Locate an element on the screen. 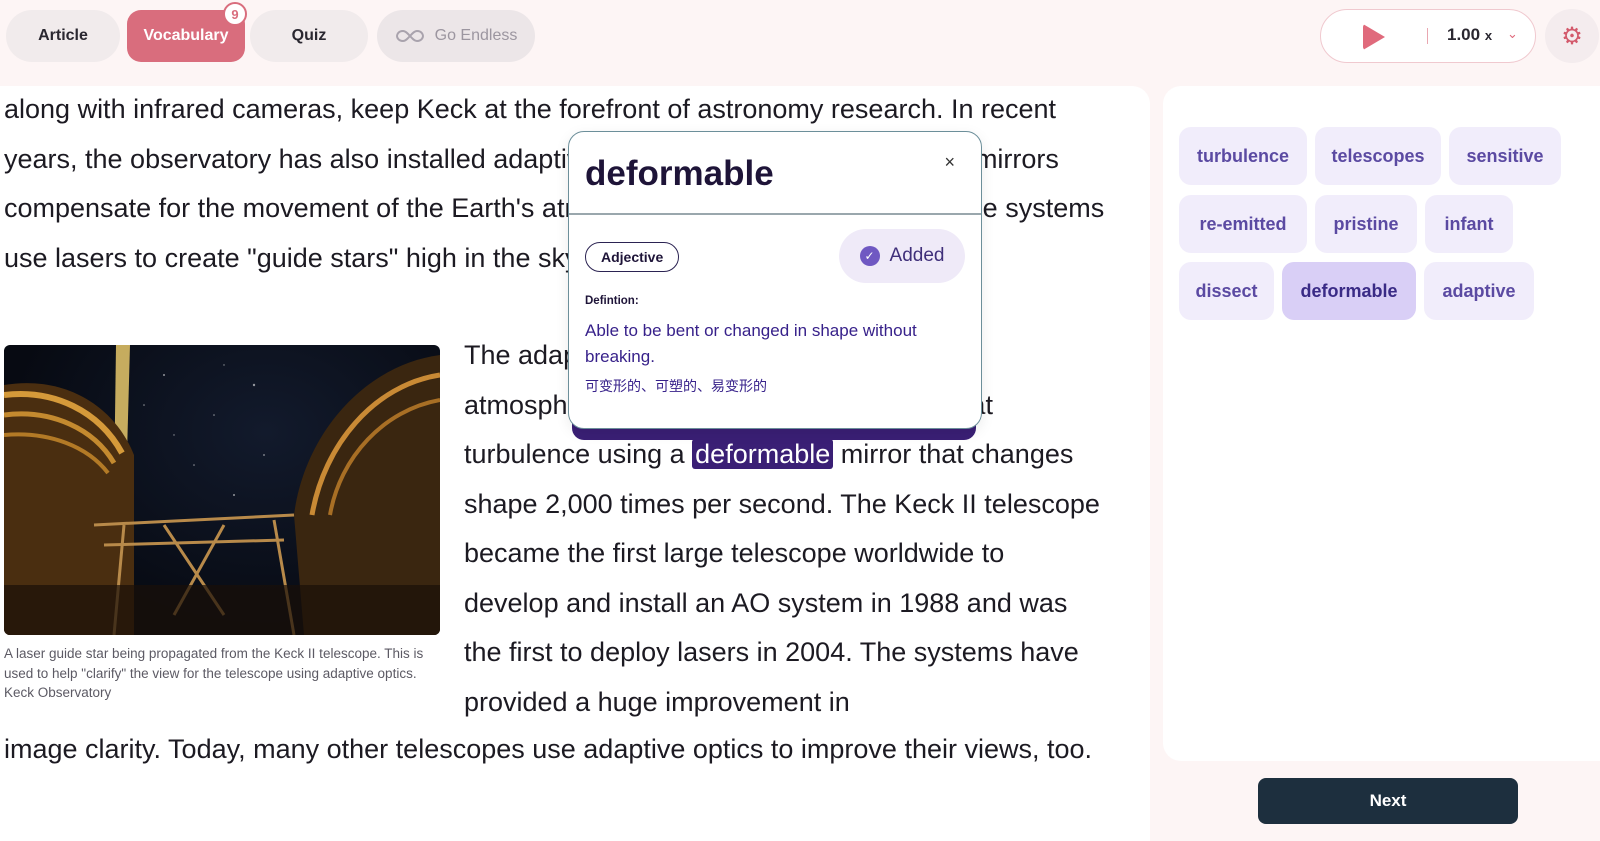 This screenshot has width=1600, height=841. gear-icon: ⚙ is located at coordinates (1572, 36).